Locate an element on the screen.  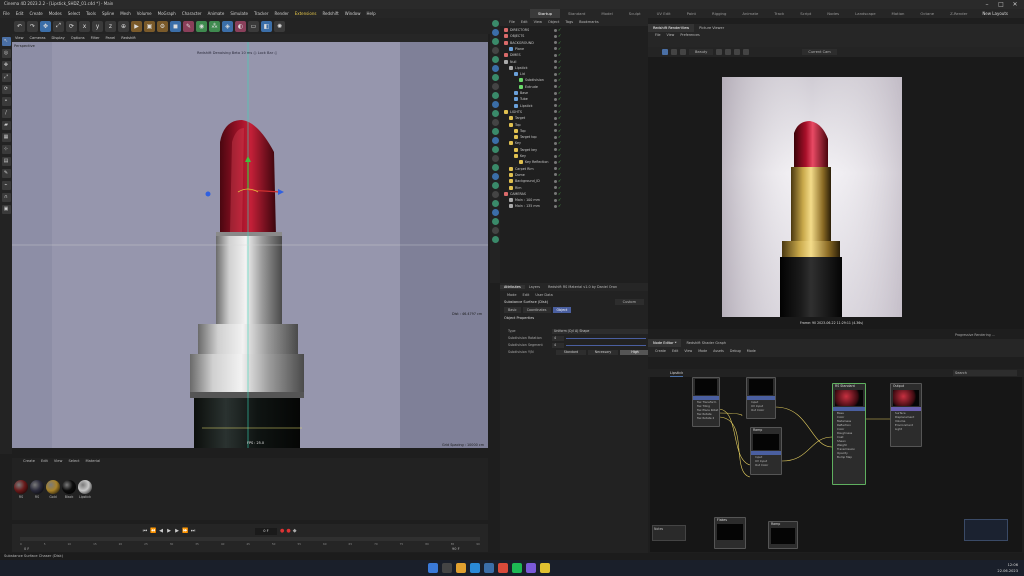
explorer-icon is located at coordinates (461, 568).